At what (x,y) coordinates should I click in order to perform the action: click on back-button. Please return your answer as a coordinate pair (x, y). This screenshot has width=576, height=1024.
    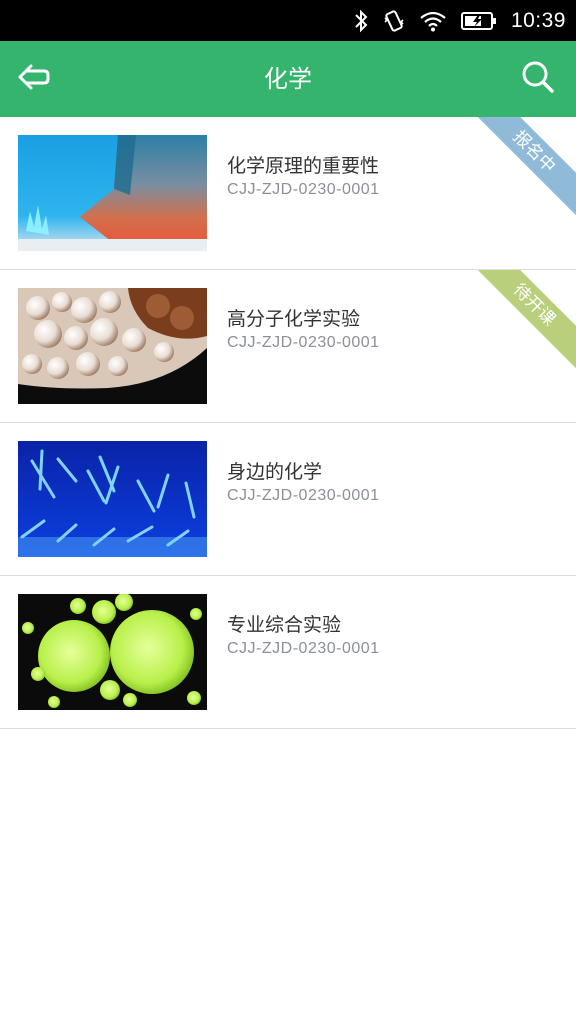
    Looking at the image, I should click on (34, 79).